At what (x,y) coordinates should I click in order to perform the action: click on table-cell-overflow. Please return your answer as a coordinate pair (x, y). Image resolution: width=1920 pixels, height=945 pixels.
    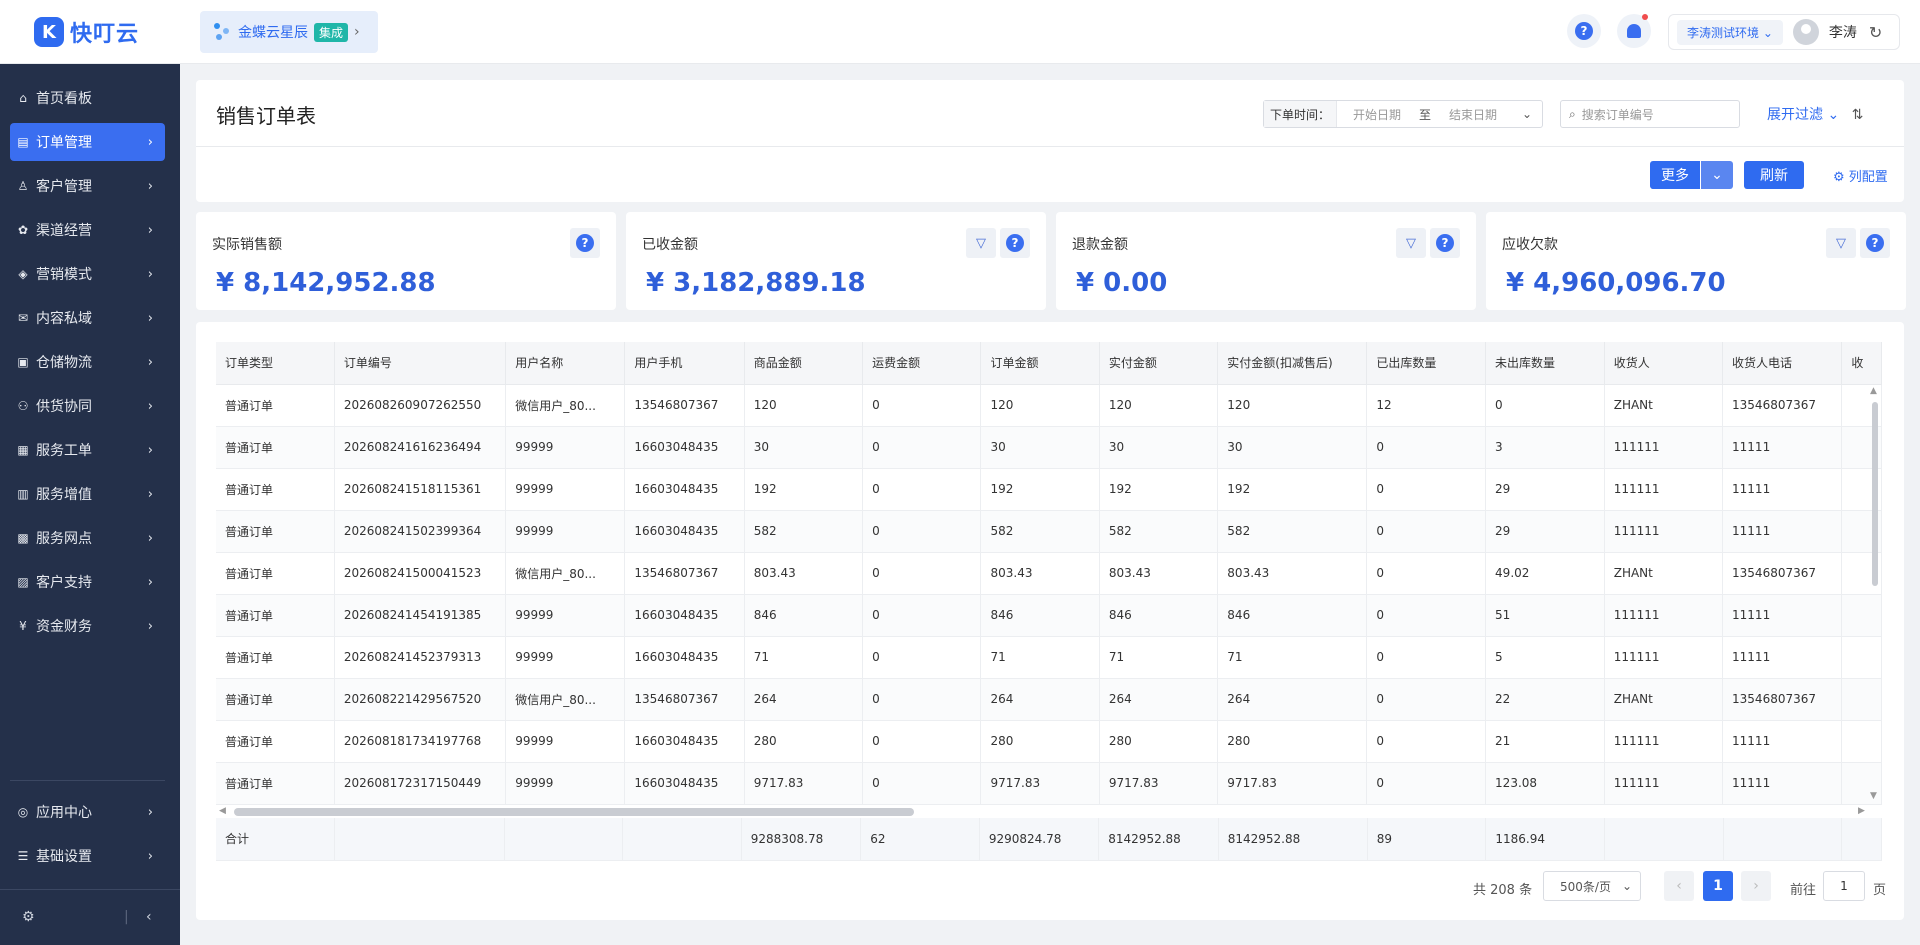
    Looking at the image, I should click on (1861, 699).